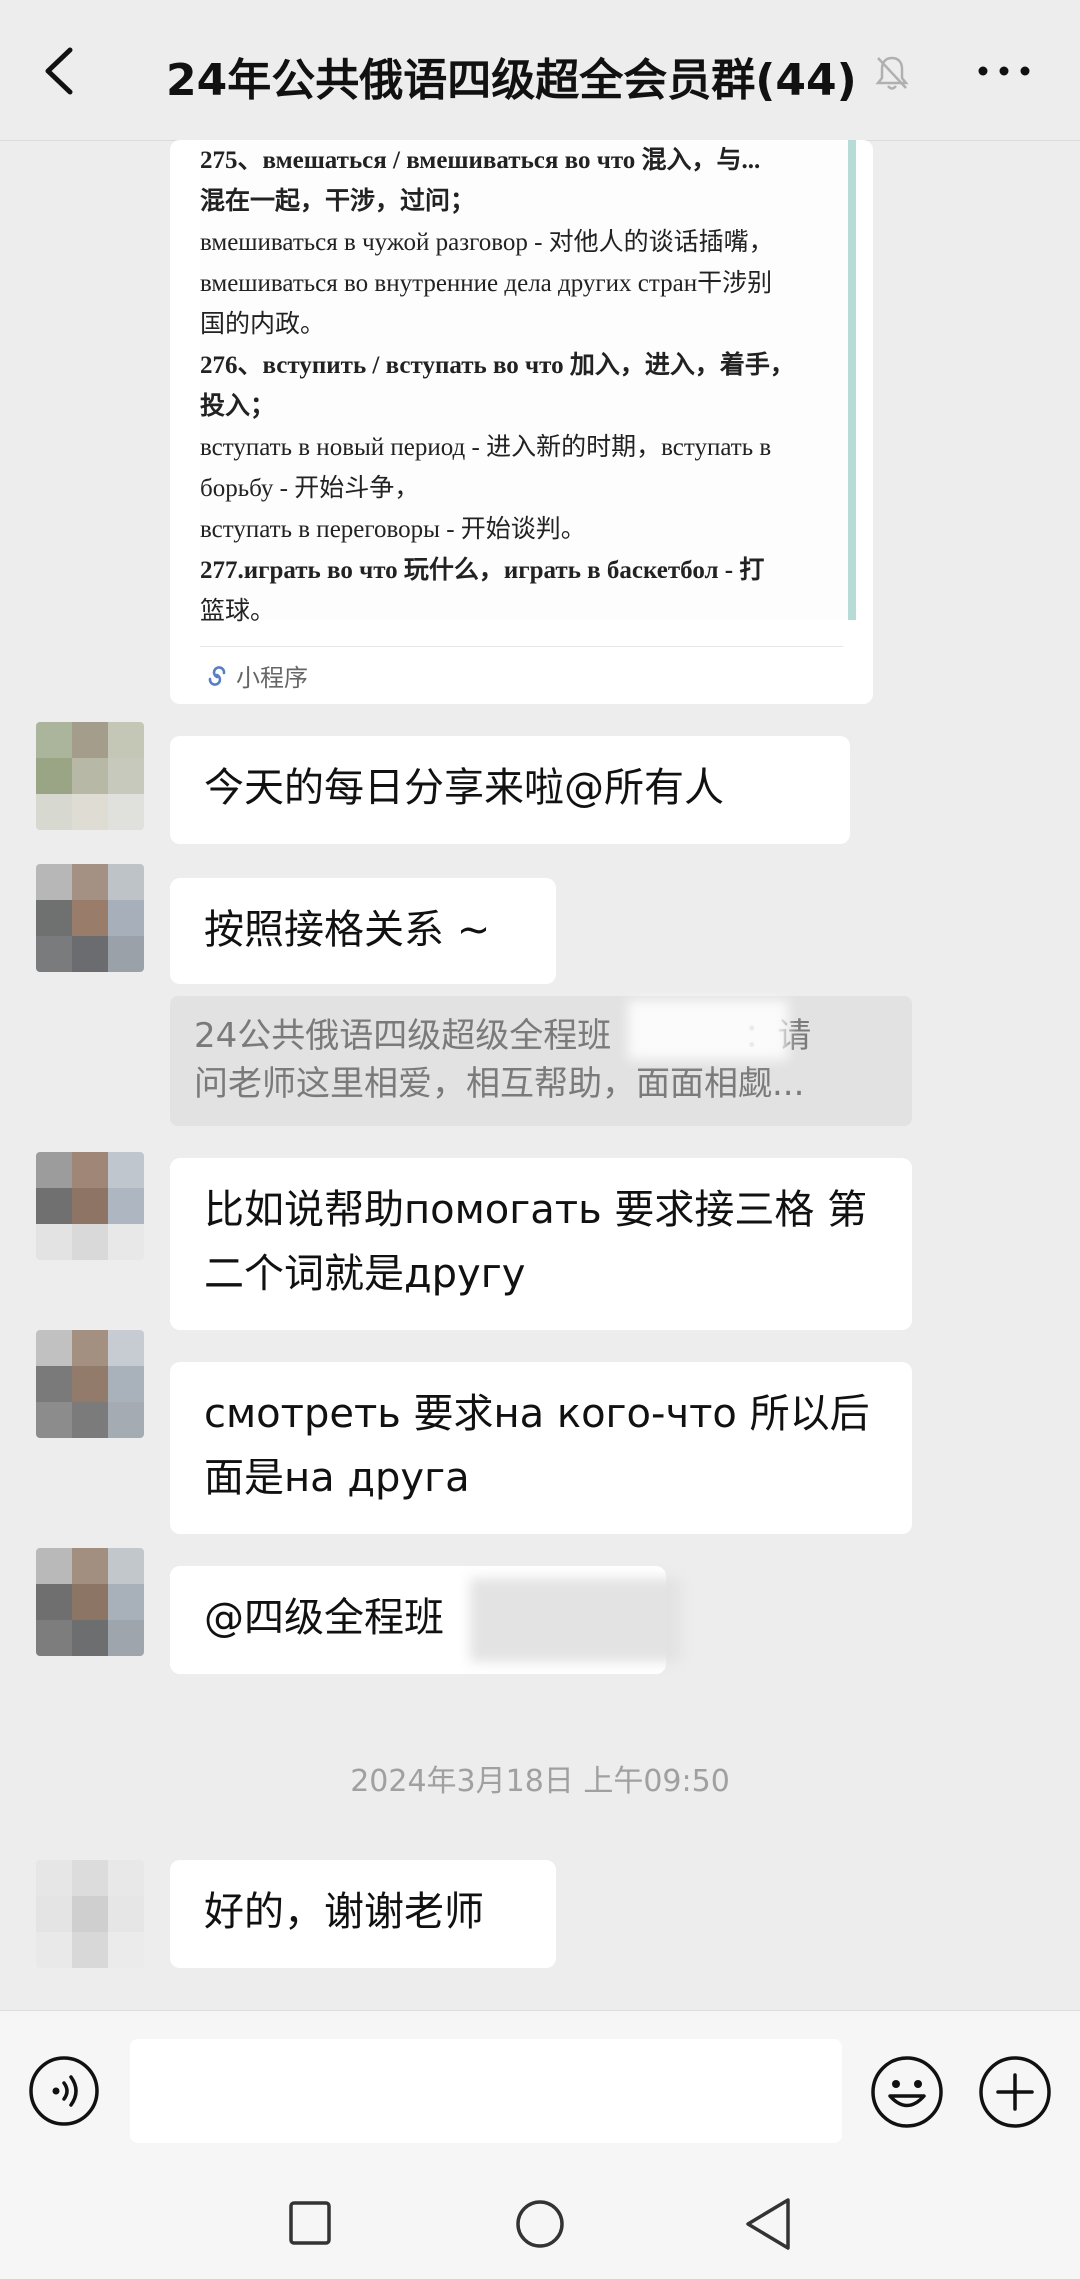 The height and width of the screenshot is (2279, 1080). Describe the element at coordinates (263, 324) in the screenshot. I see `doc-line: 国的内政。` at that location.